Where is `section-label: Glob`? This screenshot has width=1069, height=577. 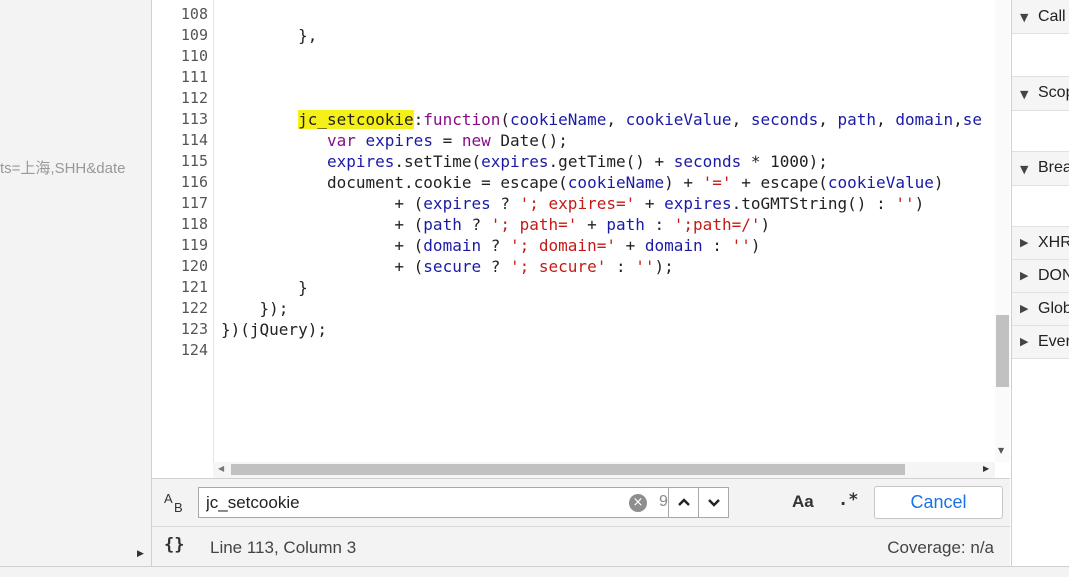
section-label: Glob is located at coordinates (1053, 308).